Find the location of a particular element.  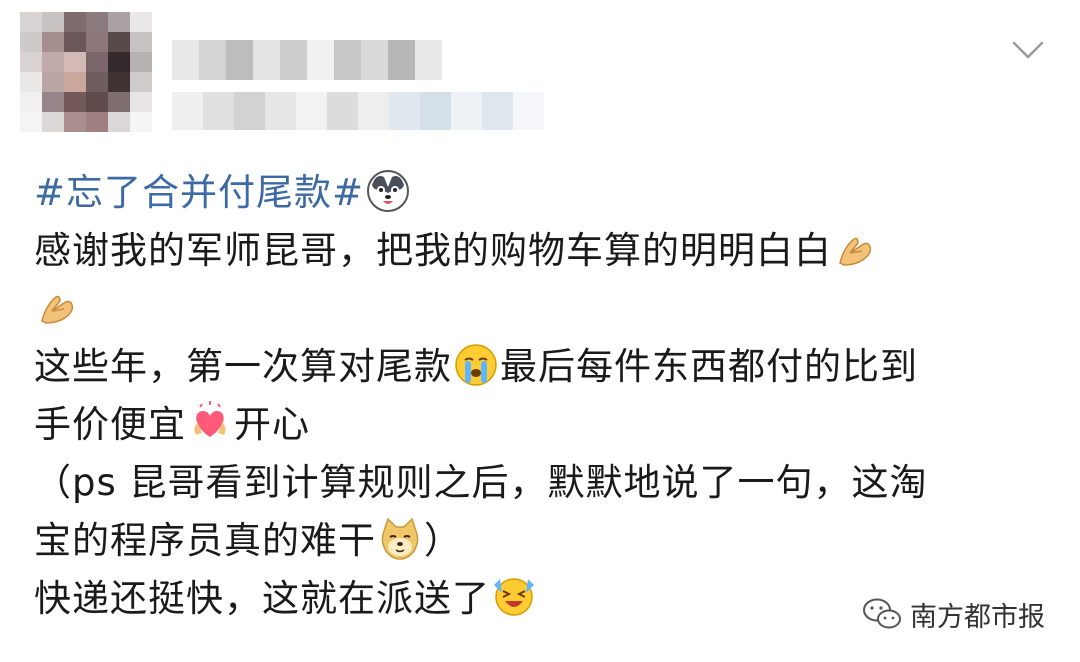

chevron-down-icon is located at coordinates (1028, 50).